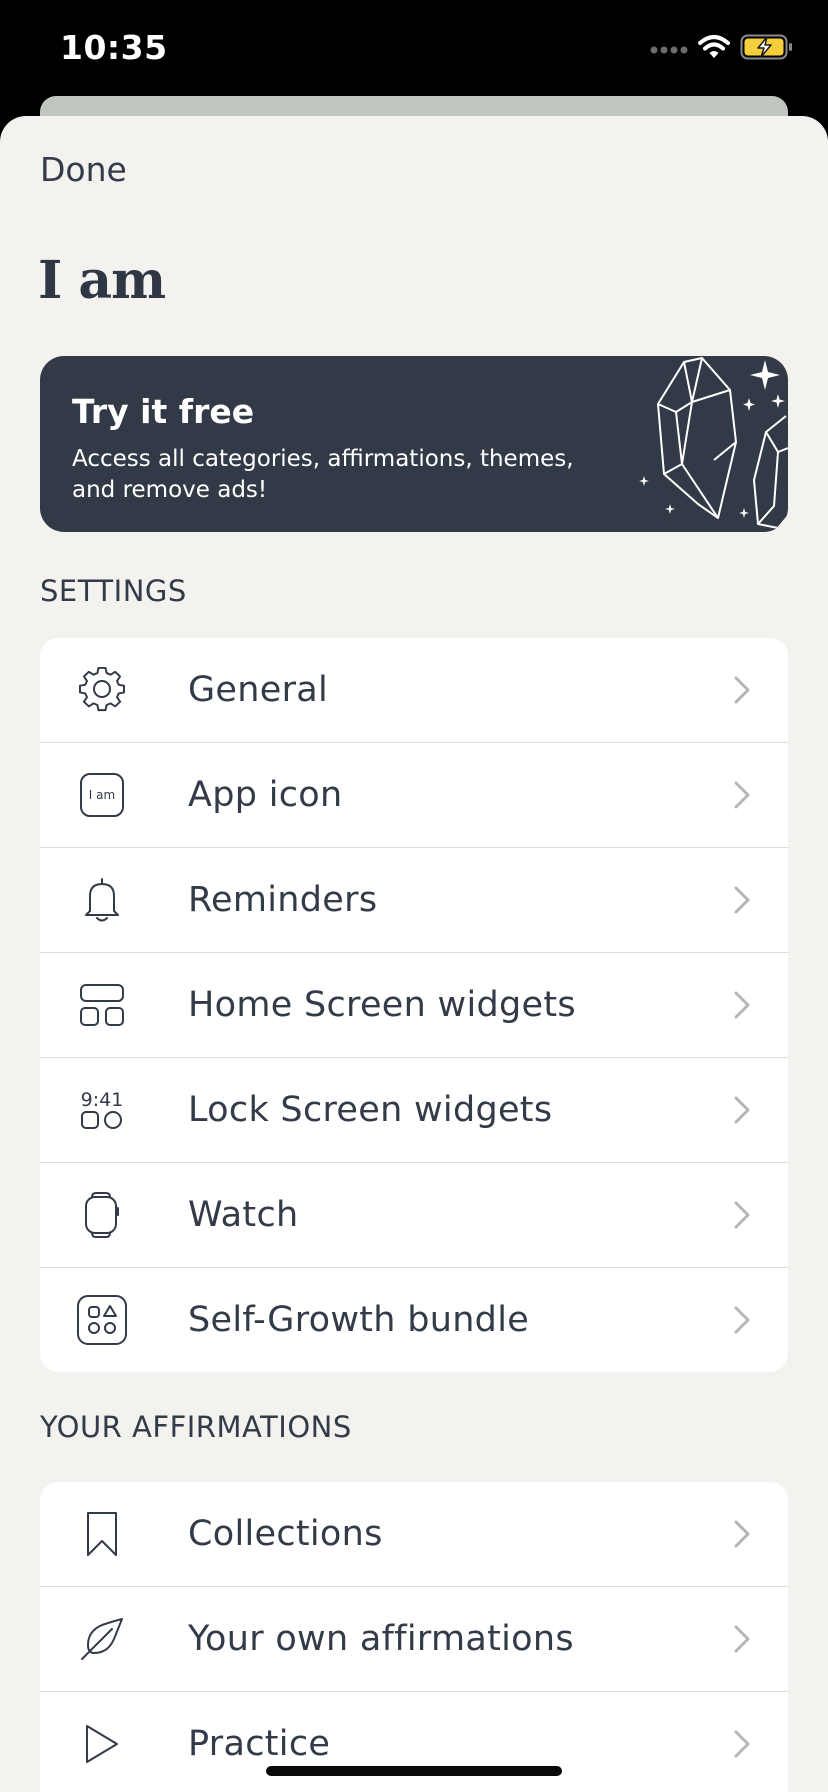 This screenshot has height=1792, width=828. Describe the element at coordinates (102, 690) in the screenshot. I see `gear-icon` at that location.